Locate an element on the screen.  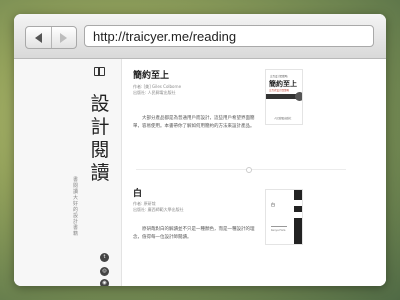
site-logo: 設計閱讀 is located at coordinates (100, 139).